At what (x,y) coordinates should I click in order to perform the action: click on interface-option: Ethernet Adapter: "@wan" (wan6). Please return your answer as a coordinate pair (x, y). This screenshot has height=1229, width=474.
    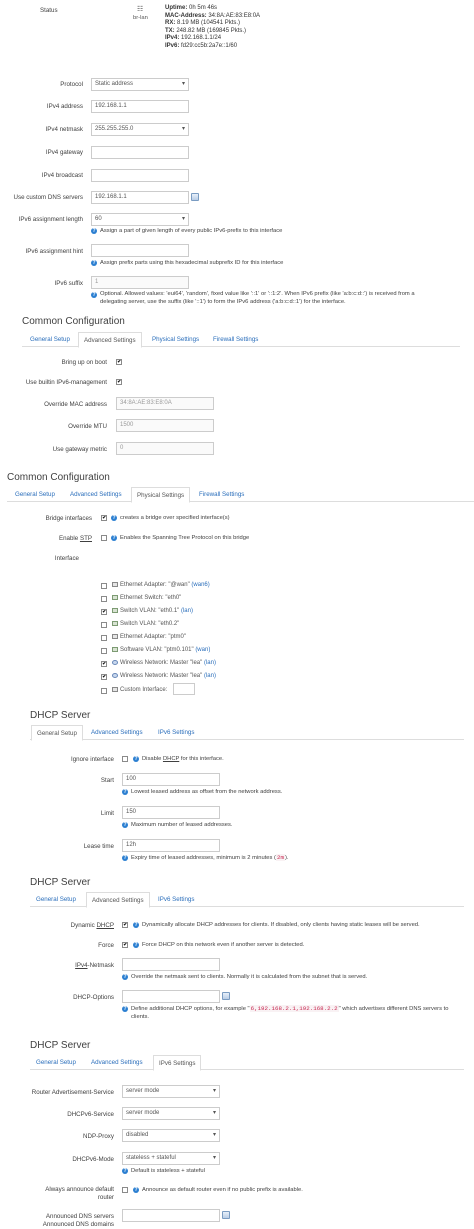
    Looking at the image, I should click on (161, 585).